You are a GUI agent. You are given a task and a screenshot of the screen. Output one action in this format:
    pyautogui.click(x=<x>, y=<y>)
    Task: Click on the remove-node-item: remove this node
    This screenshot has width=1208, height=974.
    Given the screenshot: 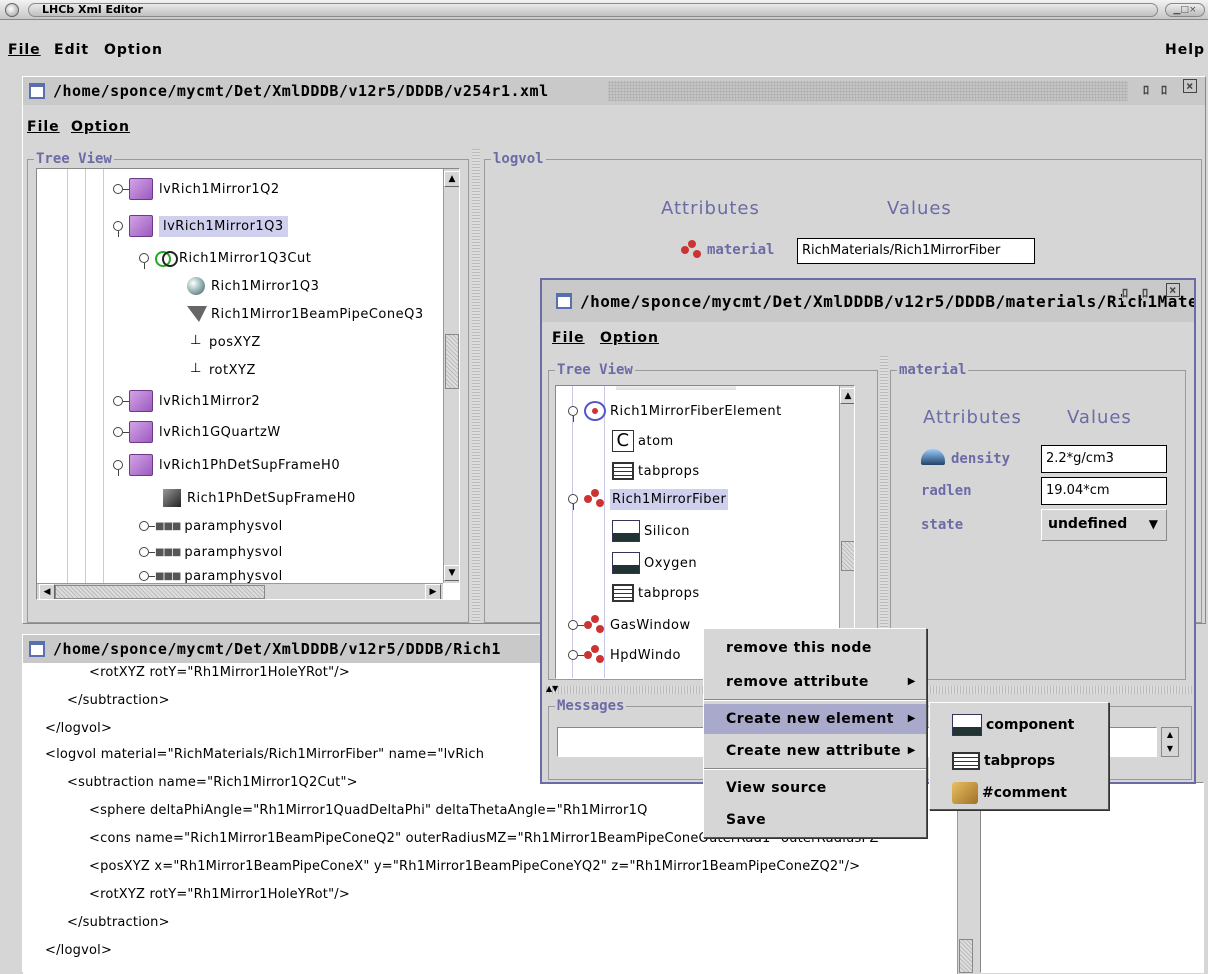 What is the action you would take?
    pyautogui.click(x=815, y=648)
    